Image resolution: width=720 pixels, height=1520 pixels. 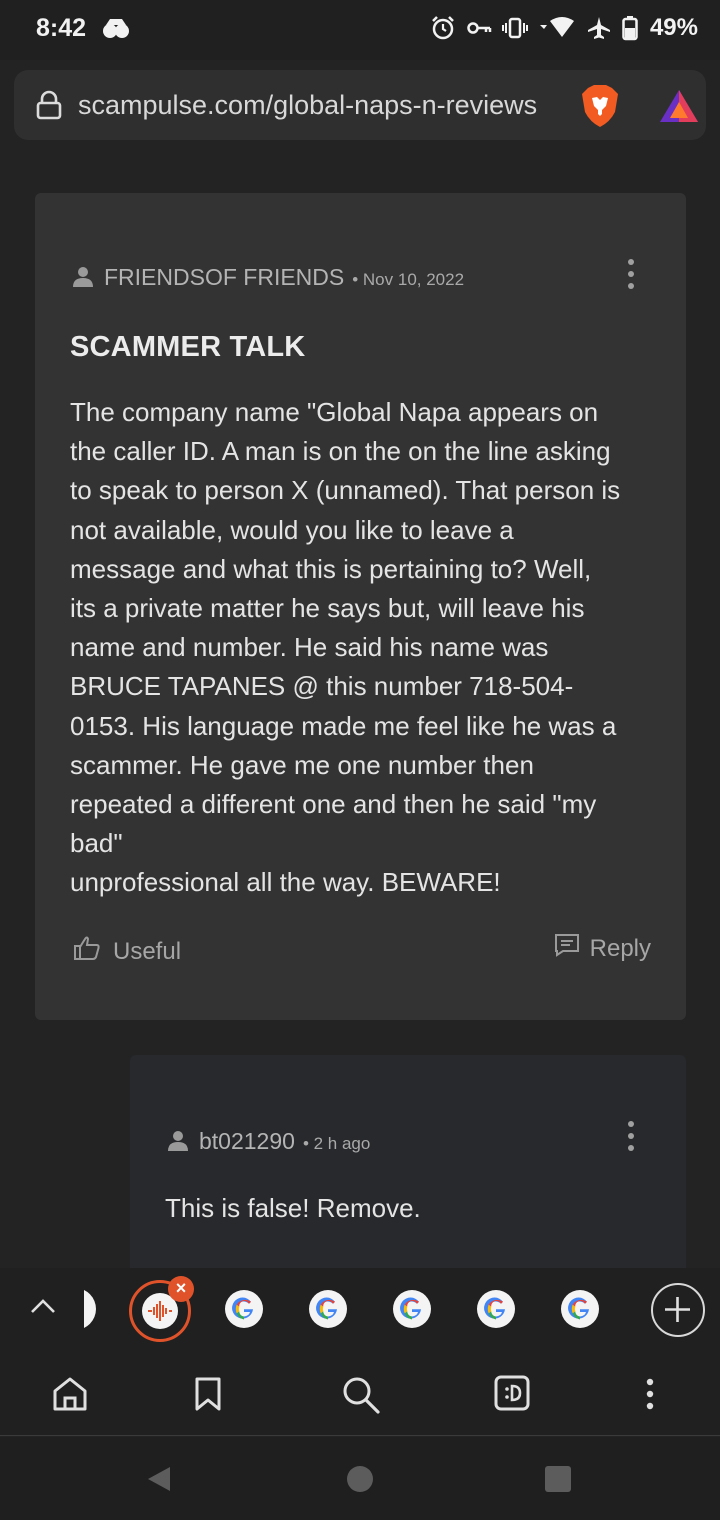 I want to click on reply-more-options-icon, so click(x=631, y=1139).